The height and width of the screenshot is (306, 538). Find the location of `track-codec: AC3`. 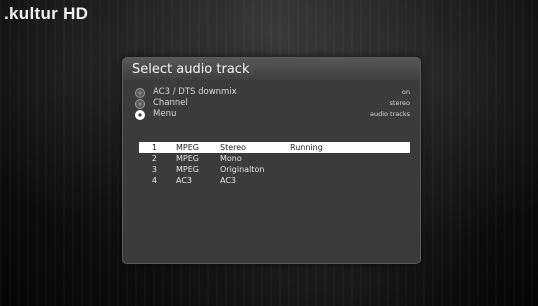

track-codec: AC3 is located at coordinates (184, 180).